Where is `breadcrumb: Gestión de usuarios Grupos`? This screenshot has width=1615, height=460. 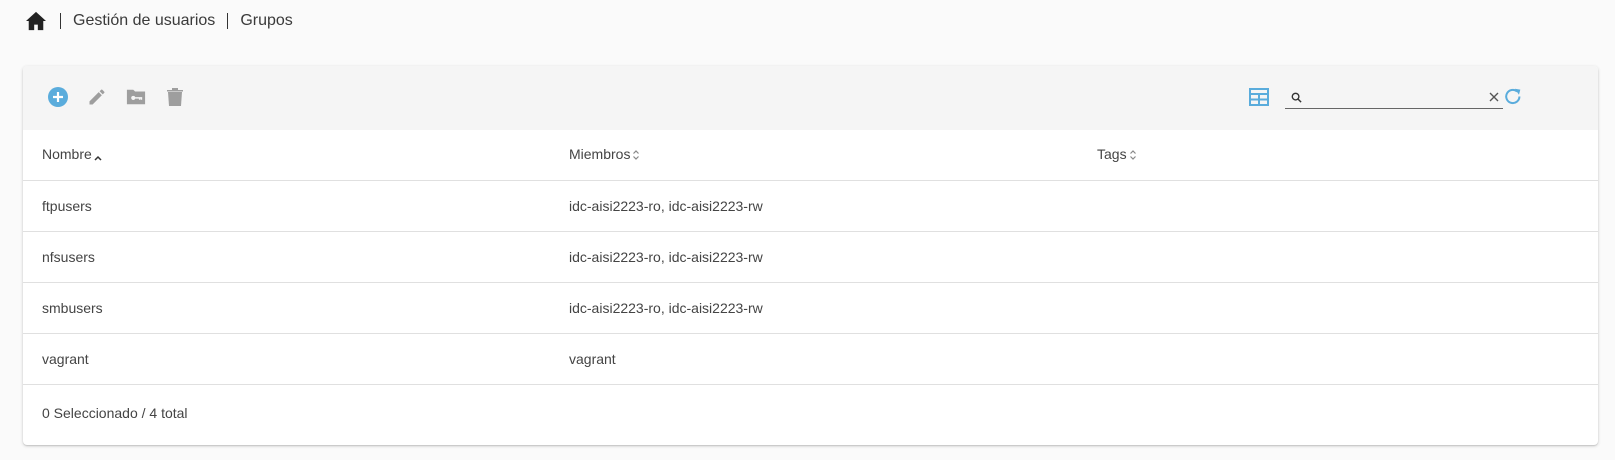 breadcrumb: Gestión de usuarios Grupos is located at coordinates (158, 21).